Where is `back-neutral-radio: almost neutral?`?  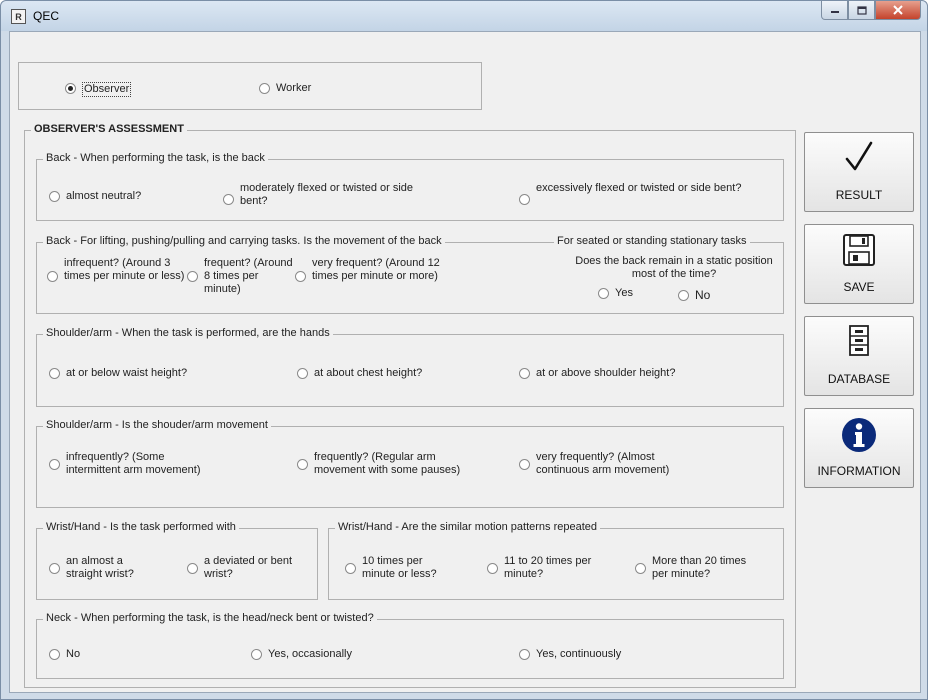 back-neutral-radio: almost neutral? is located at coordinates (95, 196).